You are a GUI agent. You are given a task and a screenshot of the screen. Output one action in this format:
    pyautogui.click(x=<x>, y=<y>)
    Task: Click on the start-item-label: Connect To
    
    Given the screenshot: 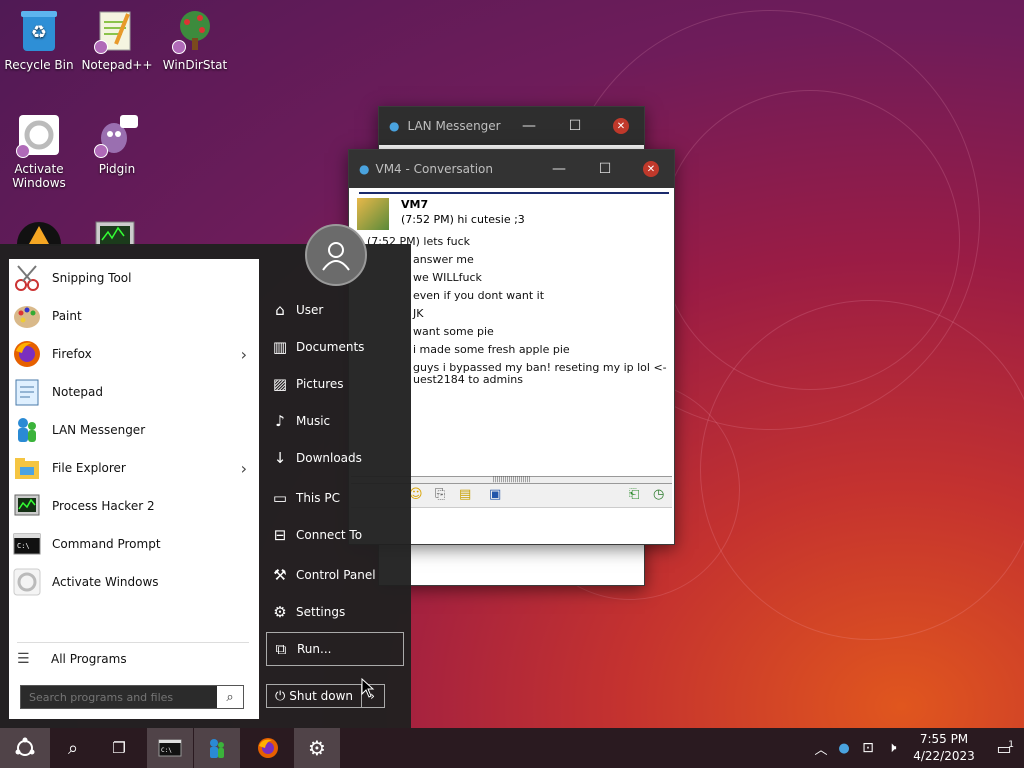 What is the action you would take?
    pyautogui.click(x=329, y=535)
    